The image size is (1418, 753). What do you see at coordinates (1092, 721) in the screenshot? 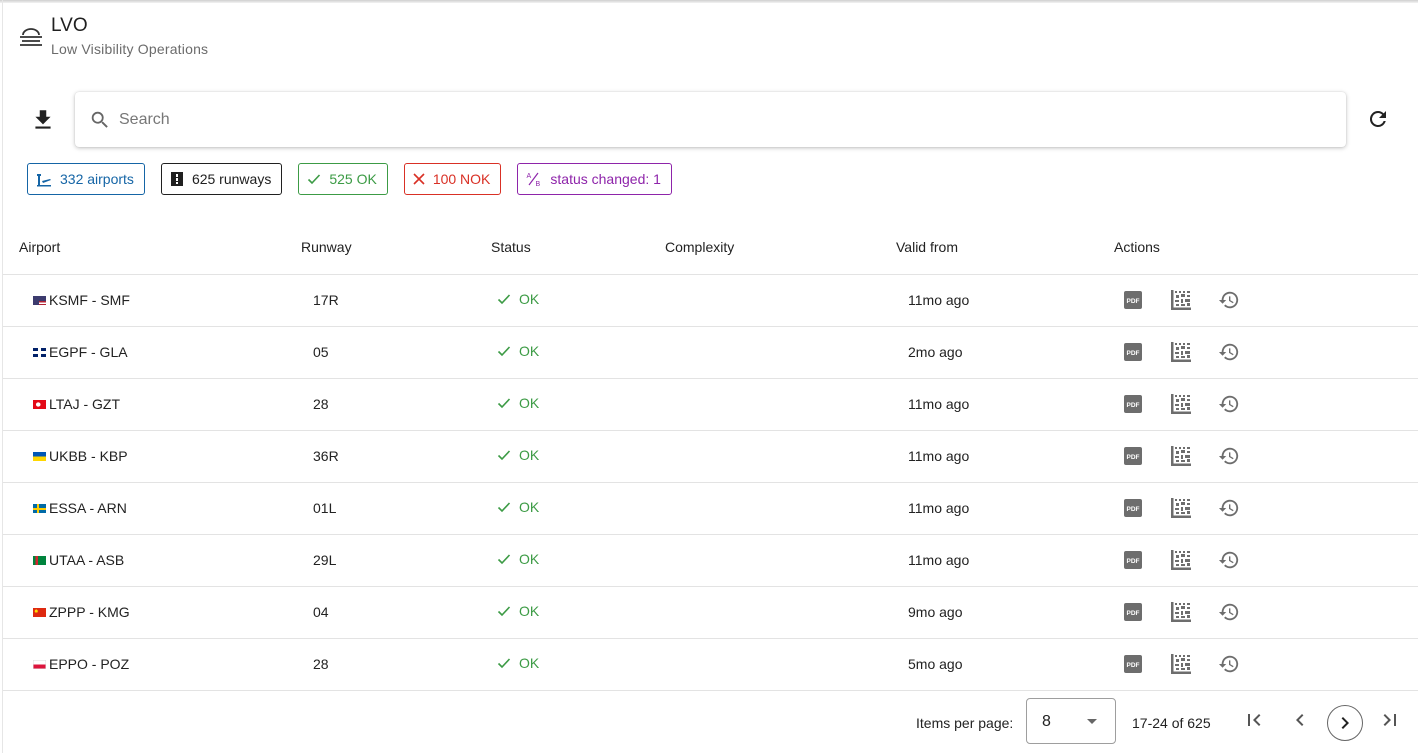
I see `dropdown-arrow-icon` at bounding box center [1092, 721].